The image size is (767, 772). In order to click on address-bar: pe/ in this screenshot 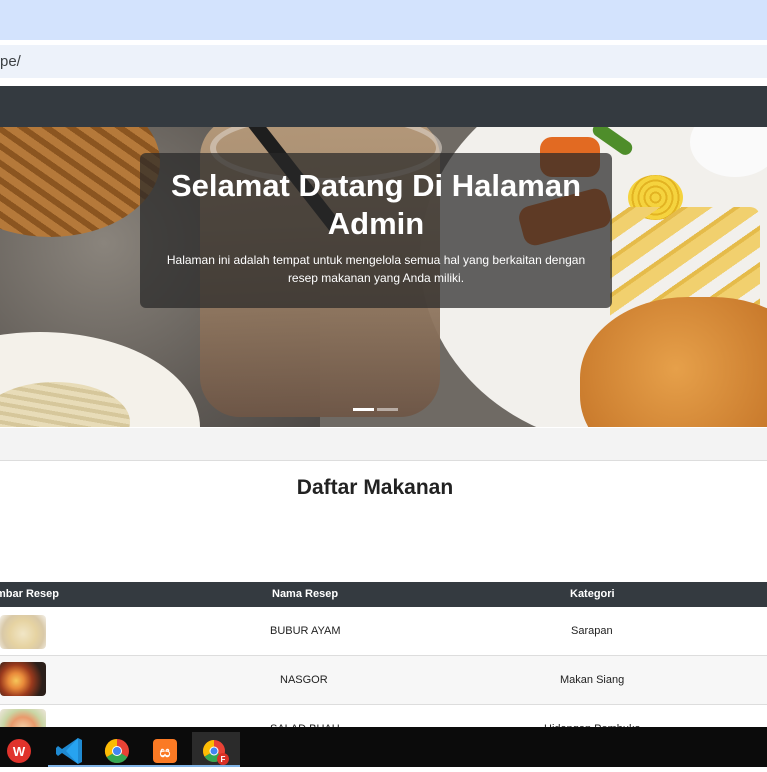, I will do `click(383, 61)`.